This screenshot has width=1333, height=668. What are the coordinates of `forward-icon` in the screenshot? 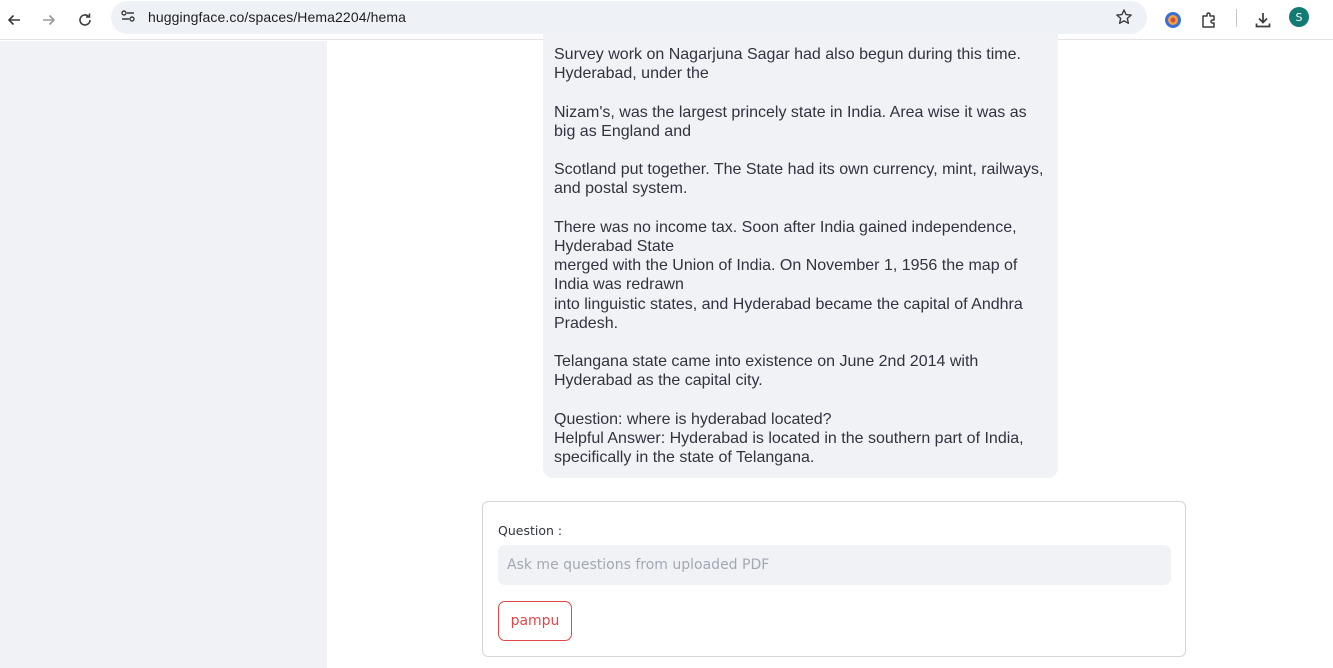 It's located at (49, 20).